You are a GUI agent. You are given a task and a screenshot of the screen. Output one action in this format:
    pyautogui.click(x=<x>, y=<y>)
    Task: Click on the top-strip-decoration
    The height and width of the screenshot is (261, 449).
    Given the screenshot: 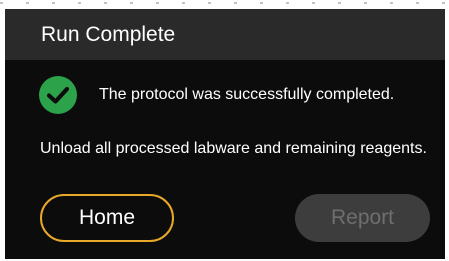 What is the action you would take?
    pyautogui.click(x=224, y=3)
    